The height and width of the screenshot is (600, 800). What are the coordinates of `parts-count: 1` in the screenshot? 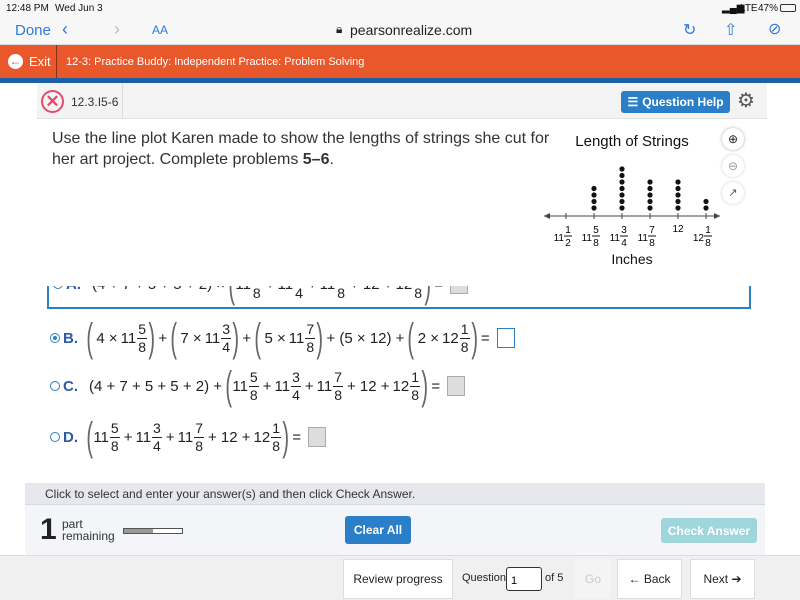 It's located at (48, 529).